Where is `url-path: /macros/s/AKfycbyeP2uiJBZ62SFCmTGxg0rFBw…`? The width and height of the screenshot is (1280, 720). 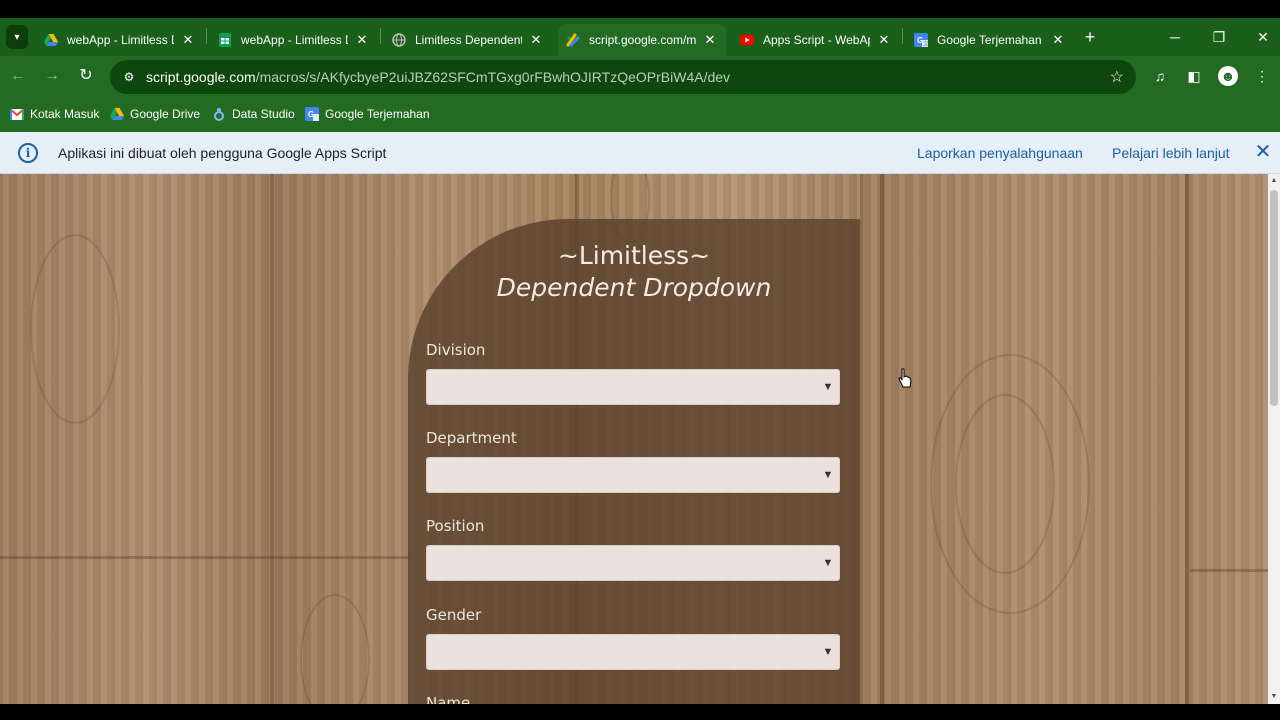
url-path: /macros/s/AKfycbyeP2uiJBZ62SFCmTGxg0rFBw… is located at coordinates (493, 77).